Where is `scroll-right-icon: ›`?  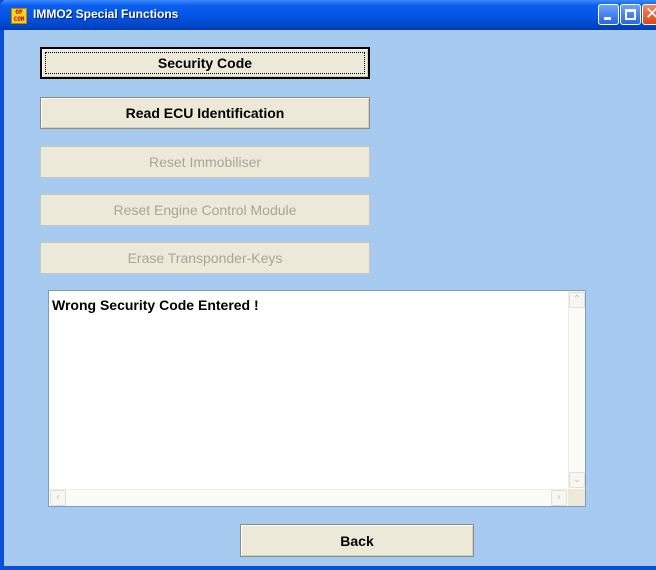 scroll-right-icon: › is located at coordinates (559, 498).